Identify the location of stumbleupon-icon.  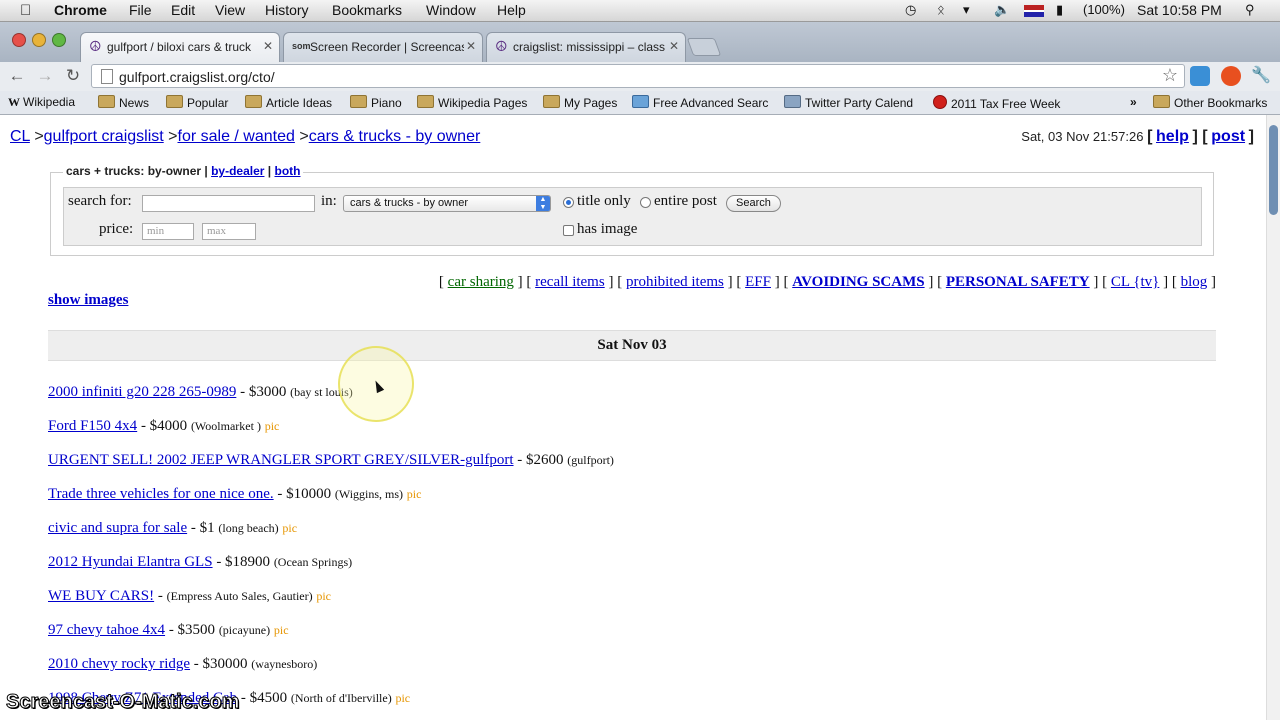
(1231, 76).